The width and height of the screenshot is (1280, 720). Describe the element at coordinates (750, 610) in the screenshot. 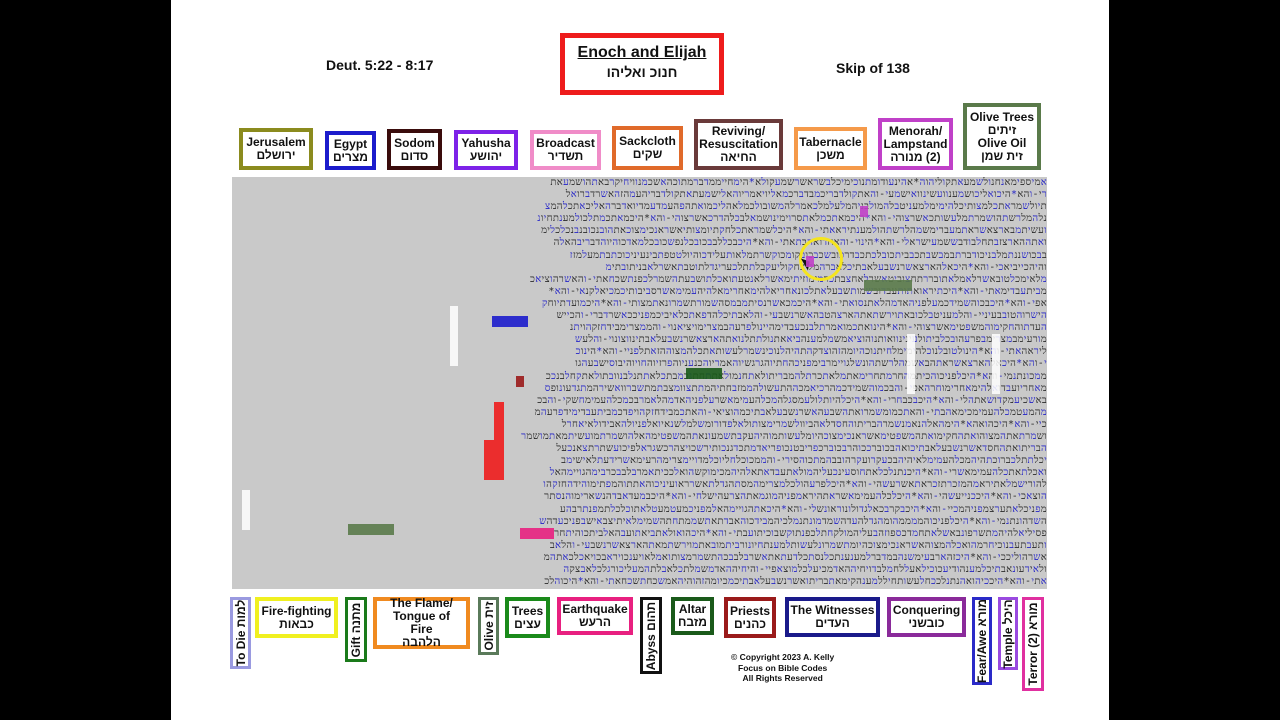

I see `key-label-en: Priests` at that location.